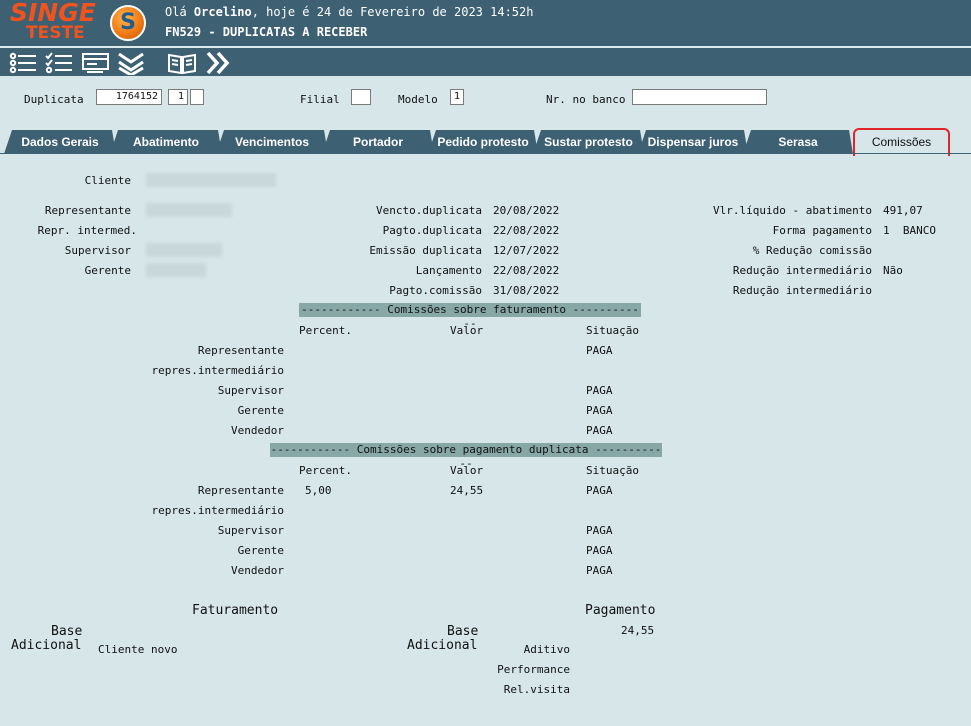 Image resolution: width=971 pixels, height=726 pixels. Describe the element at coordinates (128, 23) in the screenshot. I see `logo-mark-icon: S` at that location.